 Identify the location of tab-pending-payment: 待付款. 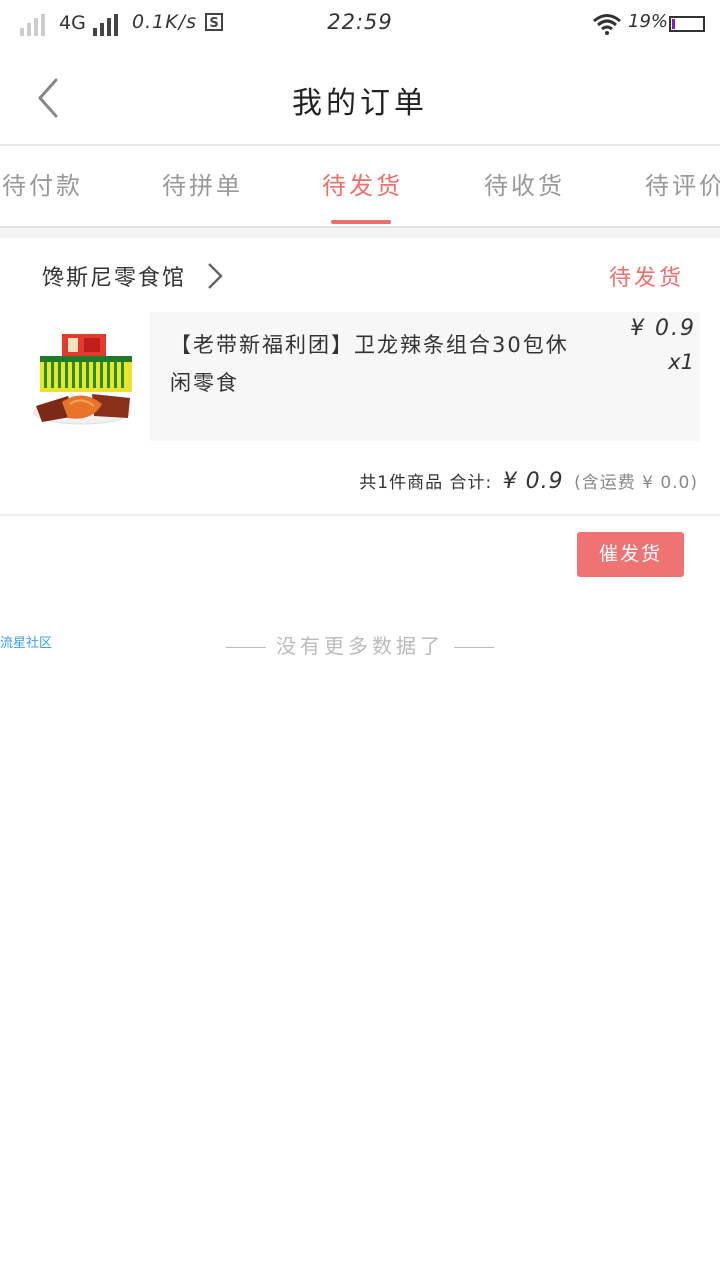
(42, 186).